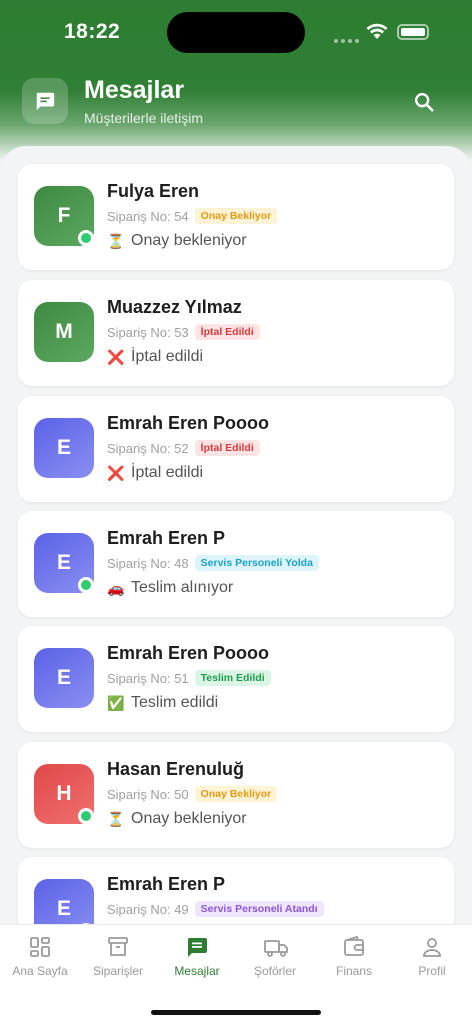 Image resolution: width=472 pixels, height=1024 pixels. What do you see at coordinates (275, 971) in the screenshot?
I see `tab-label: Şoförler` at bounding box center [275, 971].